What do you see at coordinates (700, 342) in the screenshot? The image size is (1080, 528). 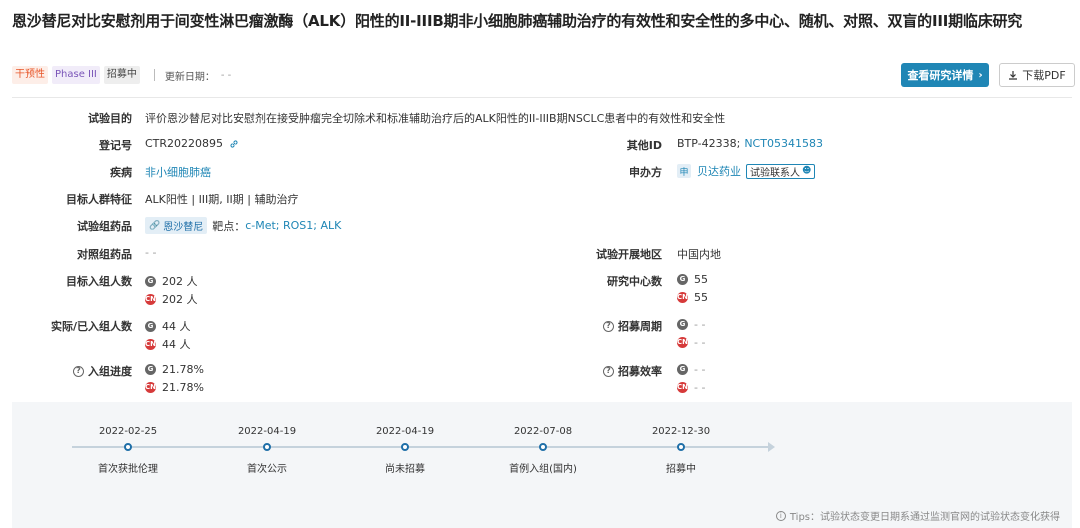 I see `recruit-period-cn-value: - -` at bounding box center [700, 342].